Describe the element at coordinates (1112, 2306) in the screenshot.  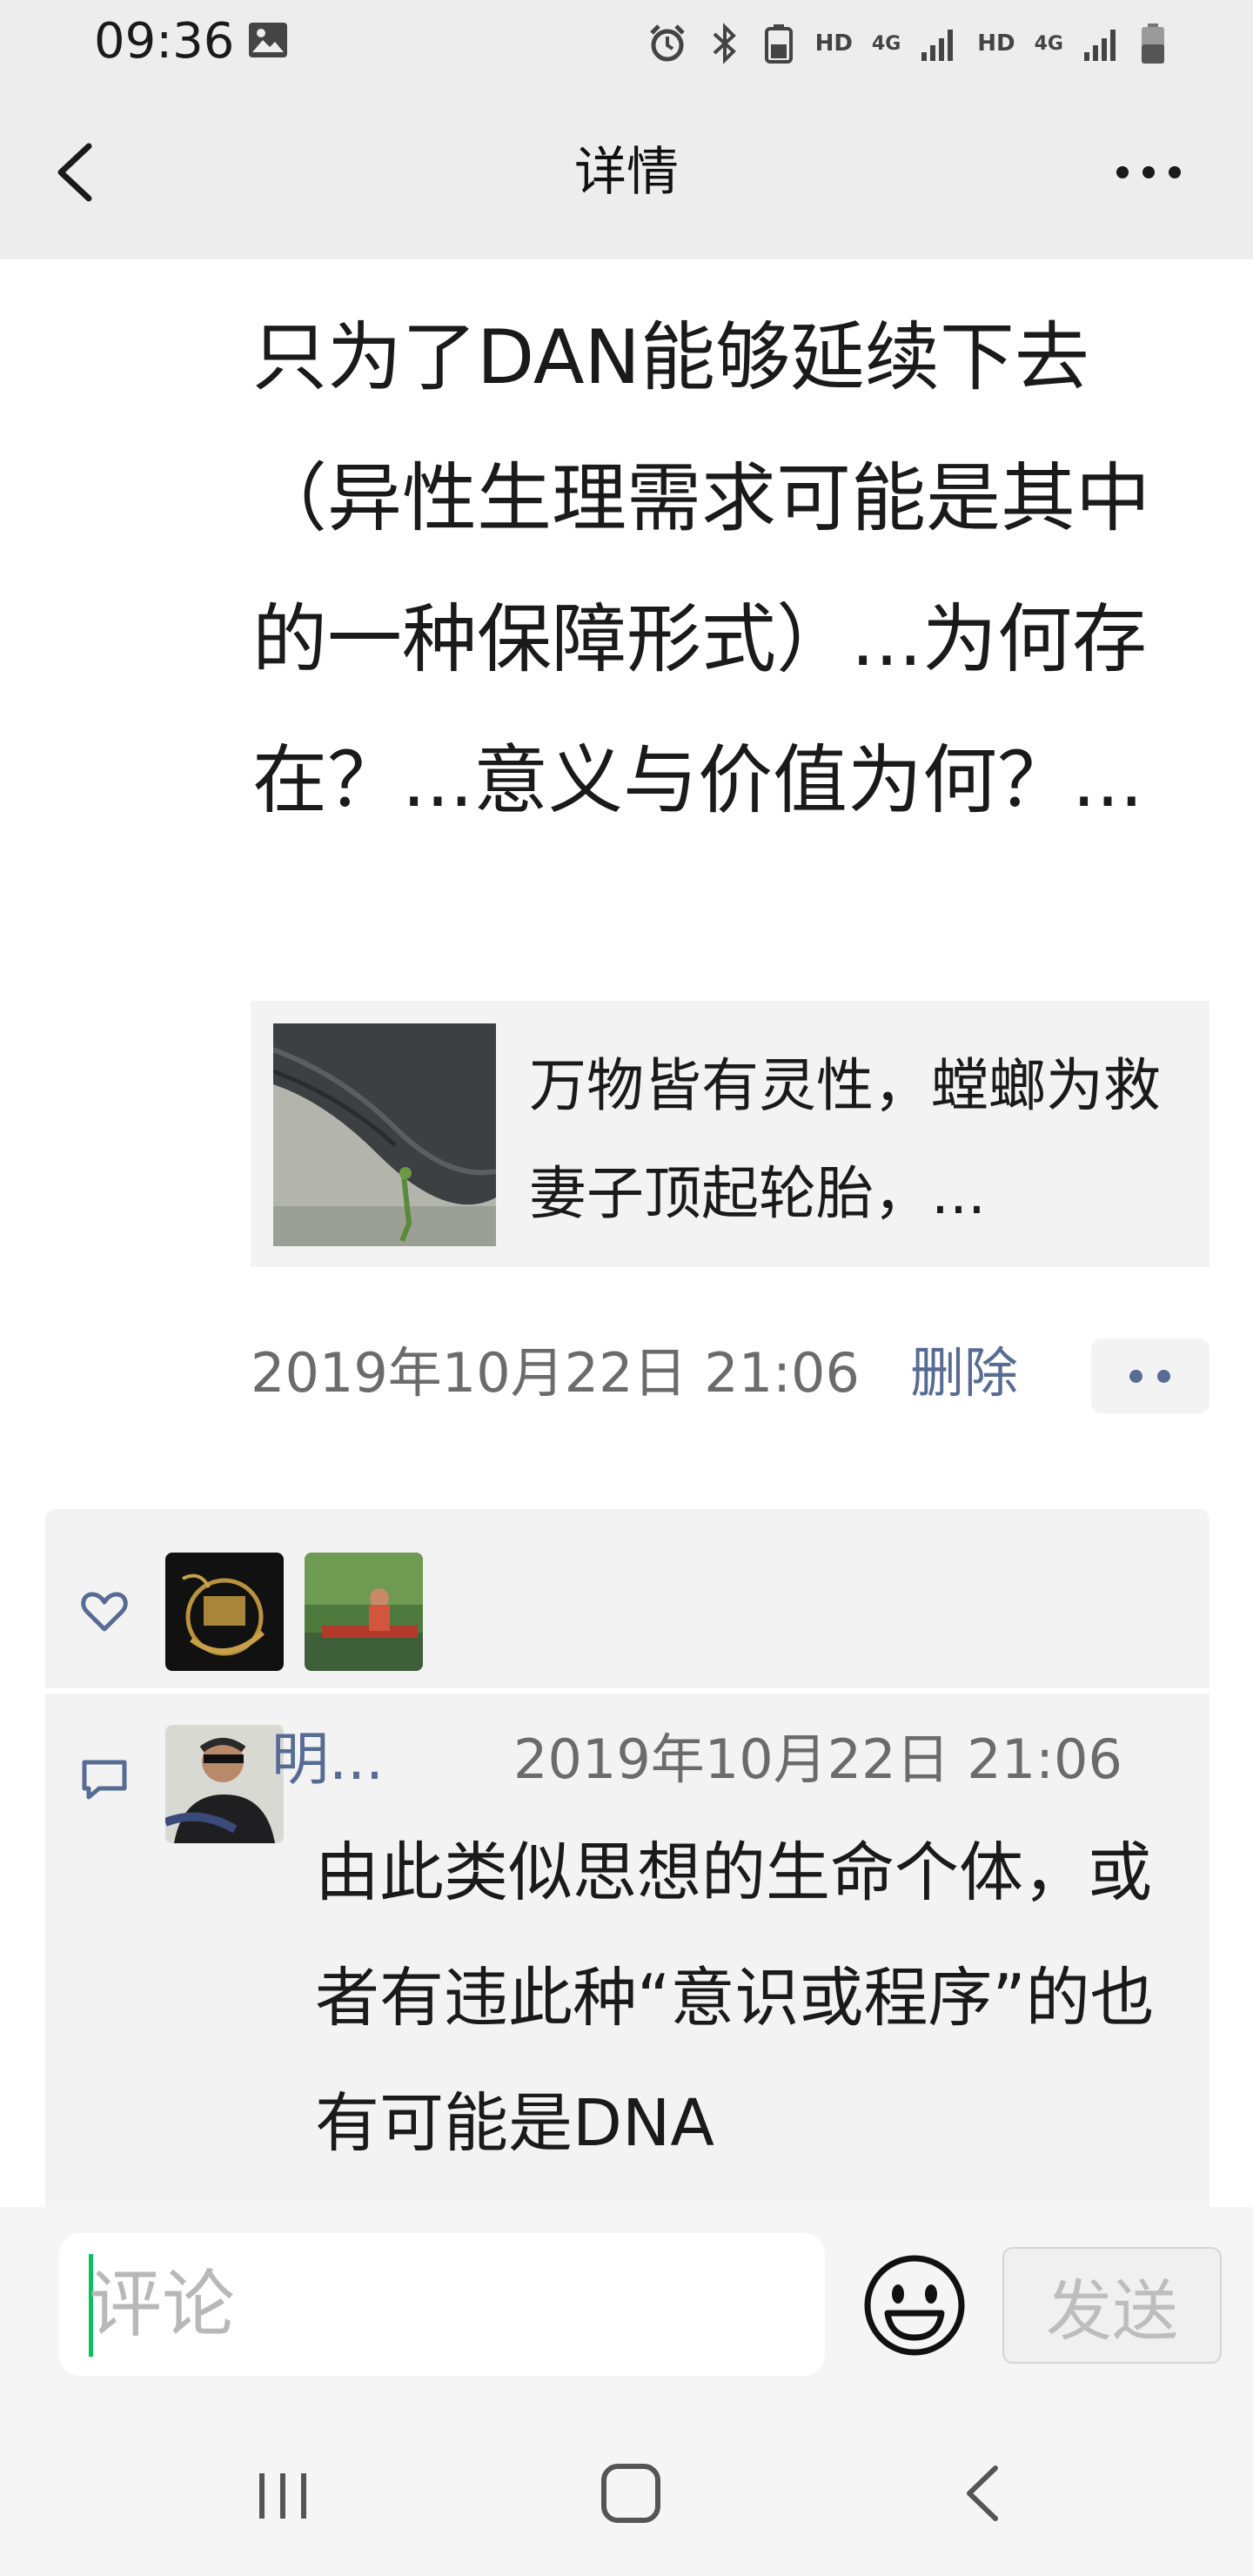
I see `send-button: 发送` at that location.